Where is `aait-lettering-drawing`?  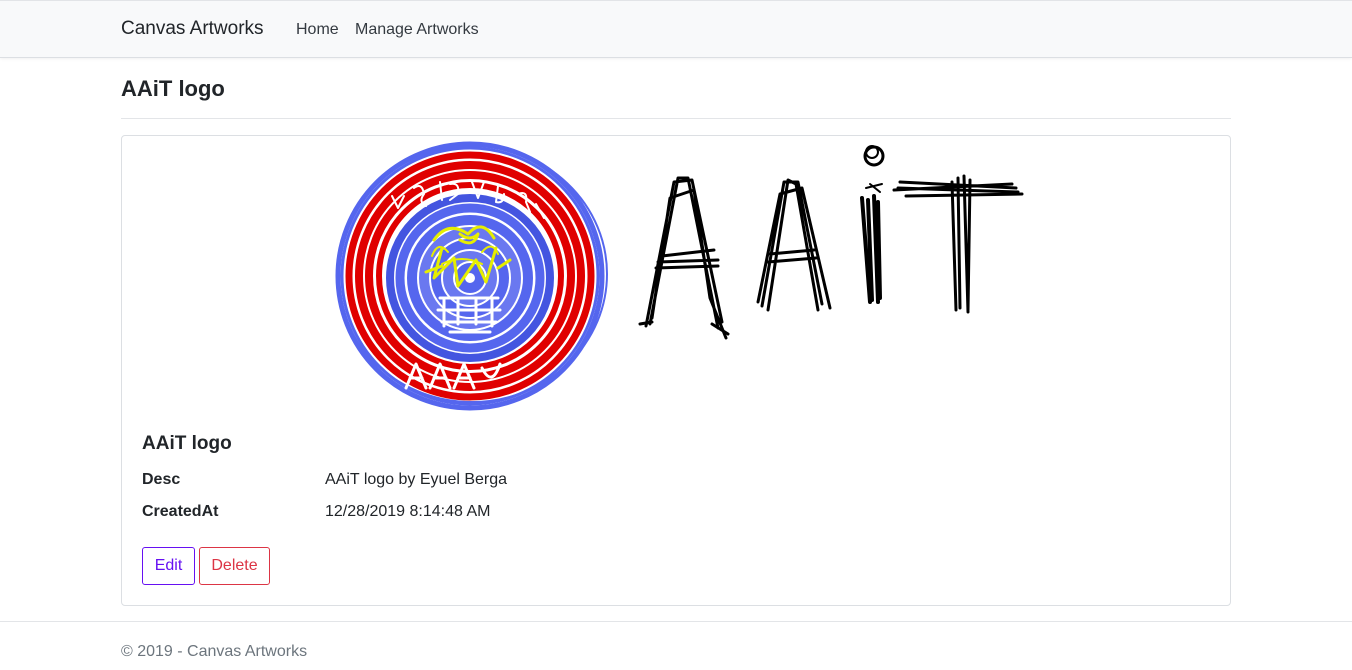 aait-lettering-drawing is located at coordinates (831, 242).